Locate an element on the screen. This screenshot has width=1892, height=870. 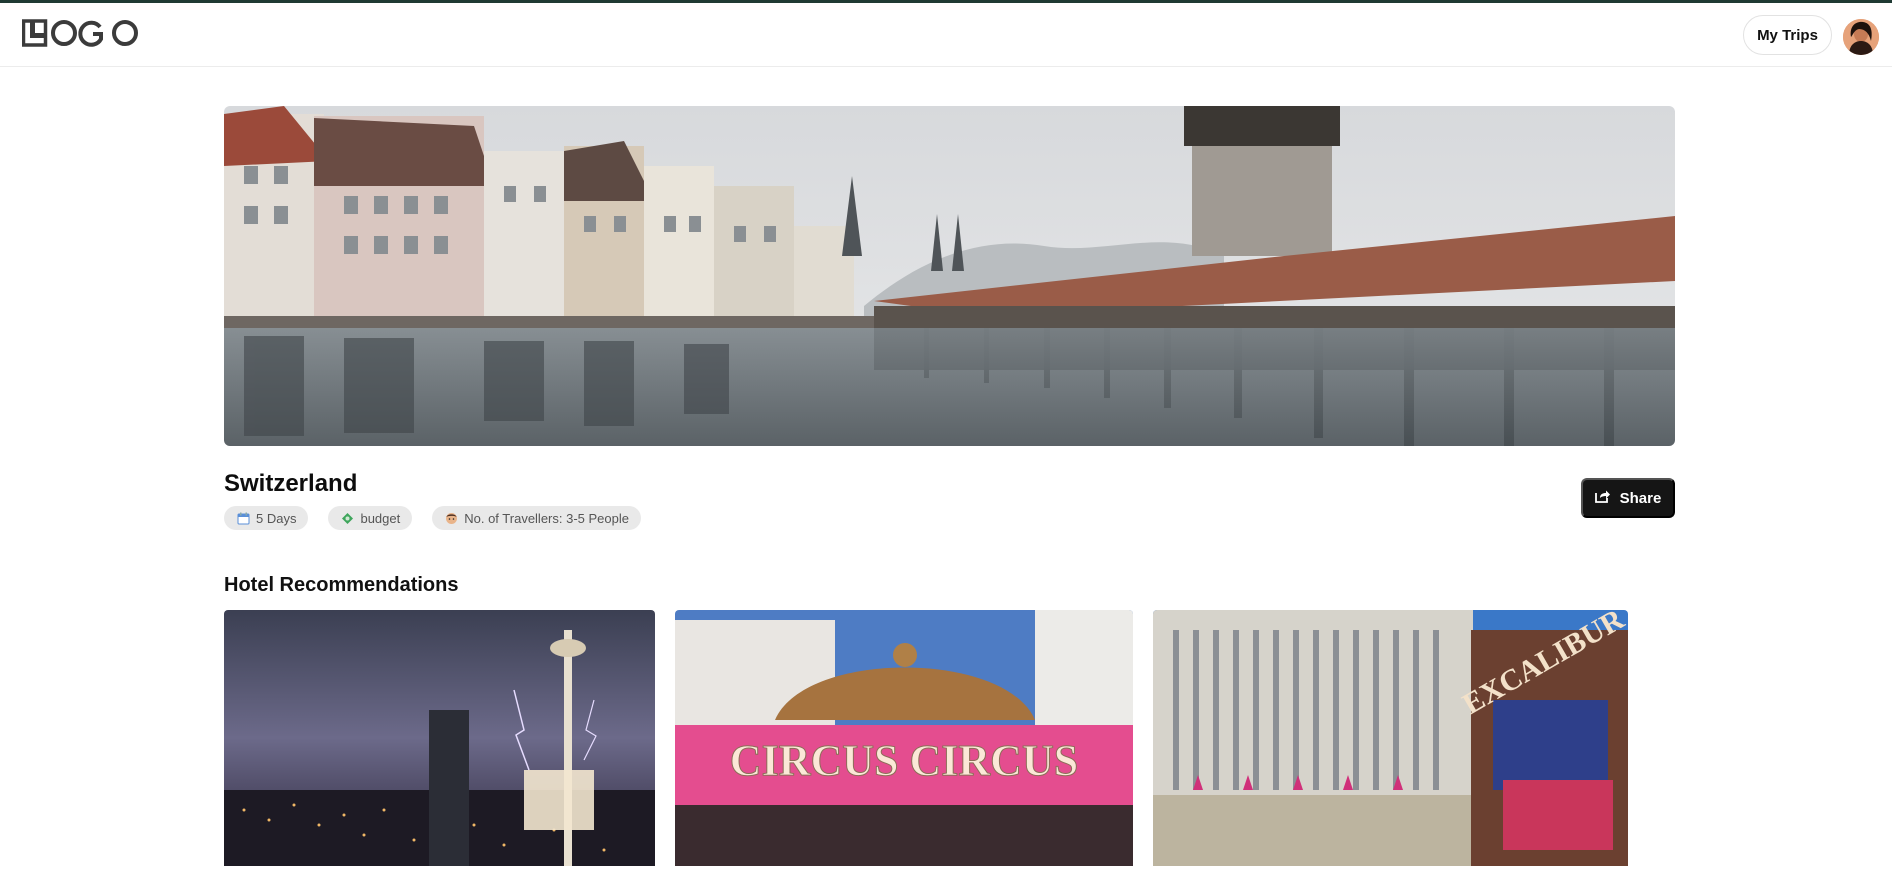
budget-chip: budget is located at coordinates (370, 518).